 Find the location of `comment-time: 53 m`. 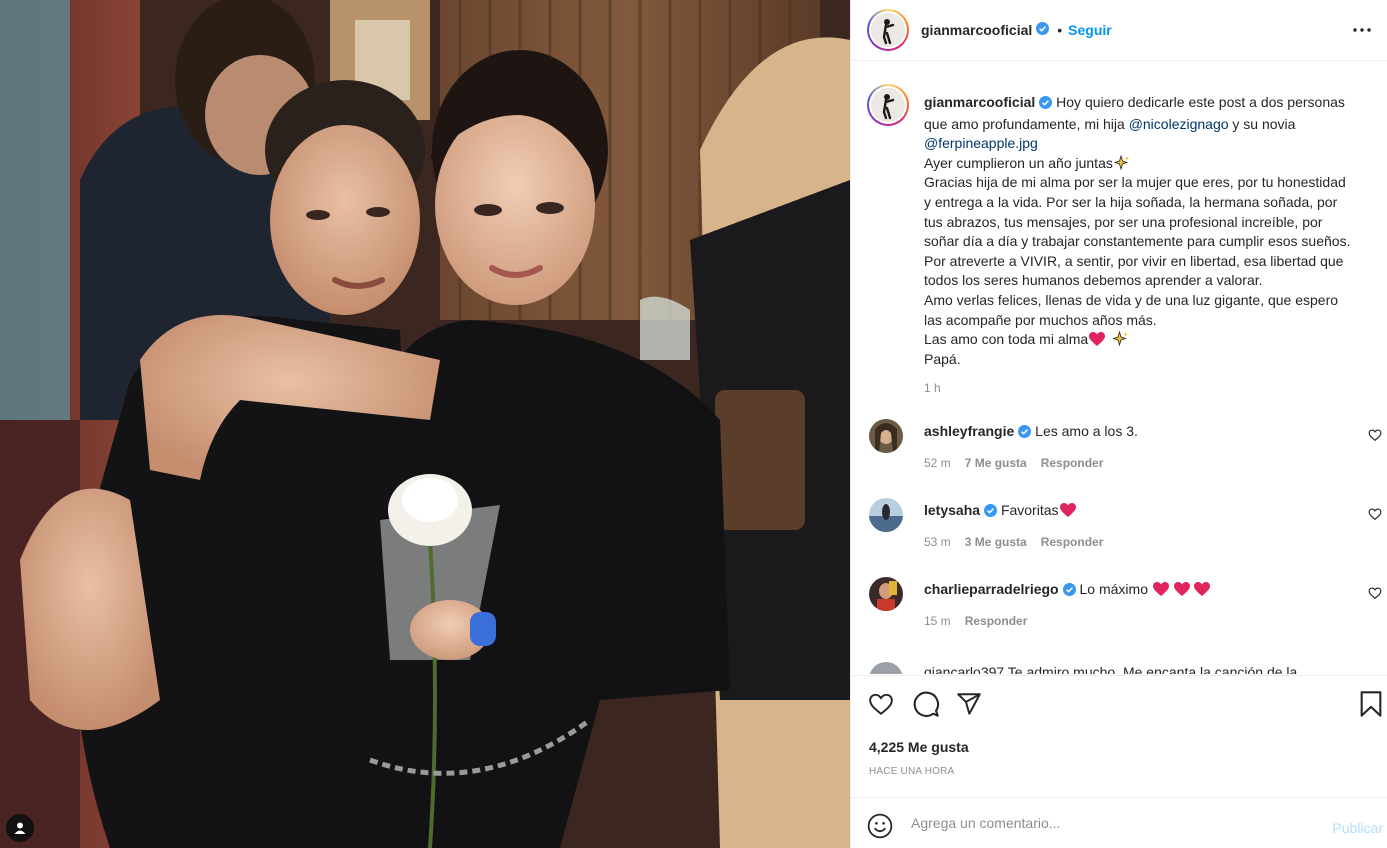

comment-time: 53 m is located at coordinates (937, 542).